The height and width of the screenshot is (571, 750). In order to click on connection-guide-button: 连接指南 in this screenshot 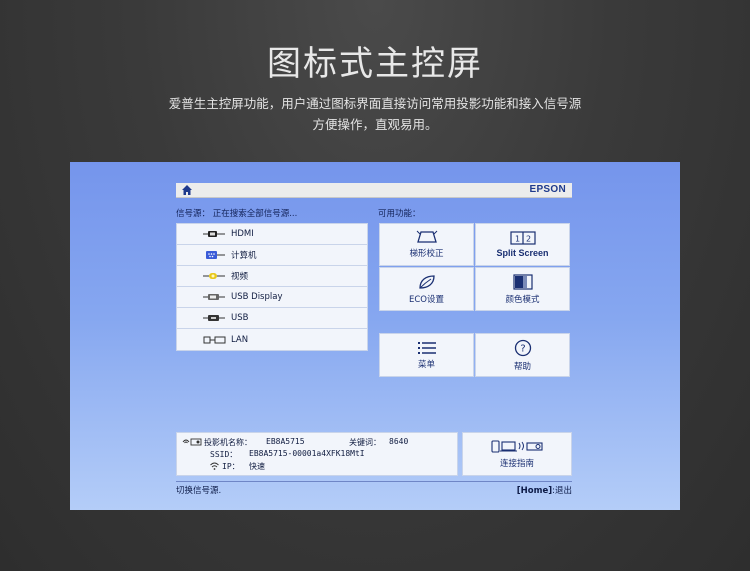, I will do `click(517, 454)`.